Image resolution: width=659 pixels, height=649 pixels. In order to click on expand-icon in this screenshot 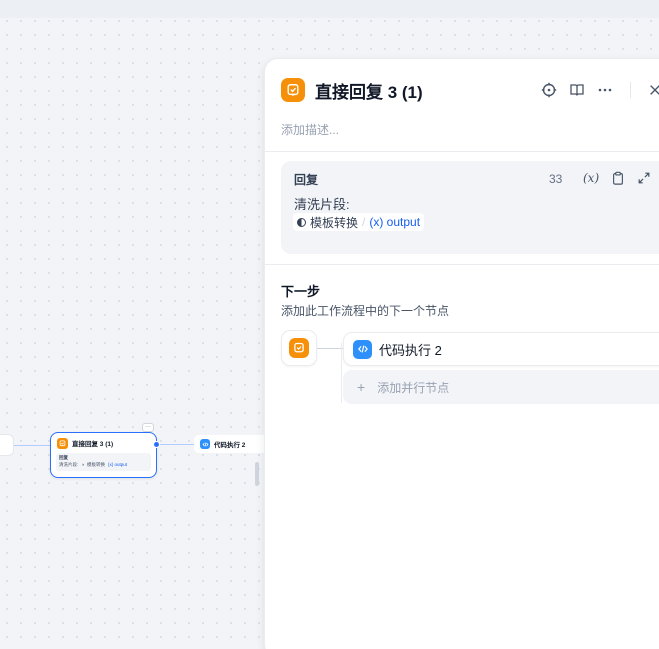, I will do `click(644, 178)`.